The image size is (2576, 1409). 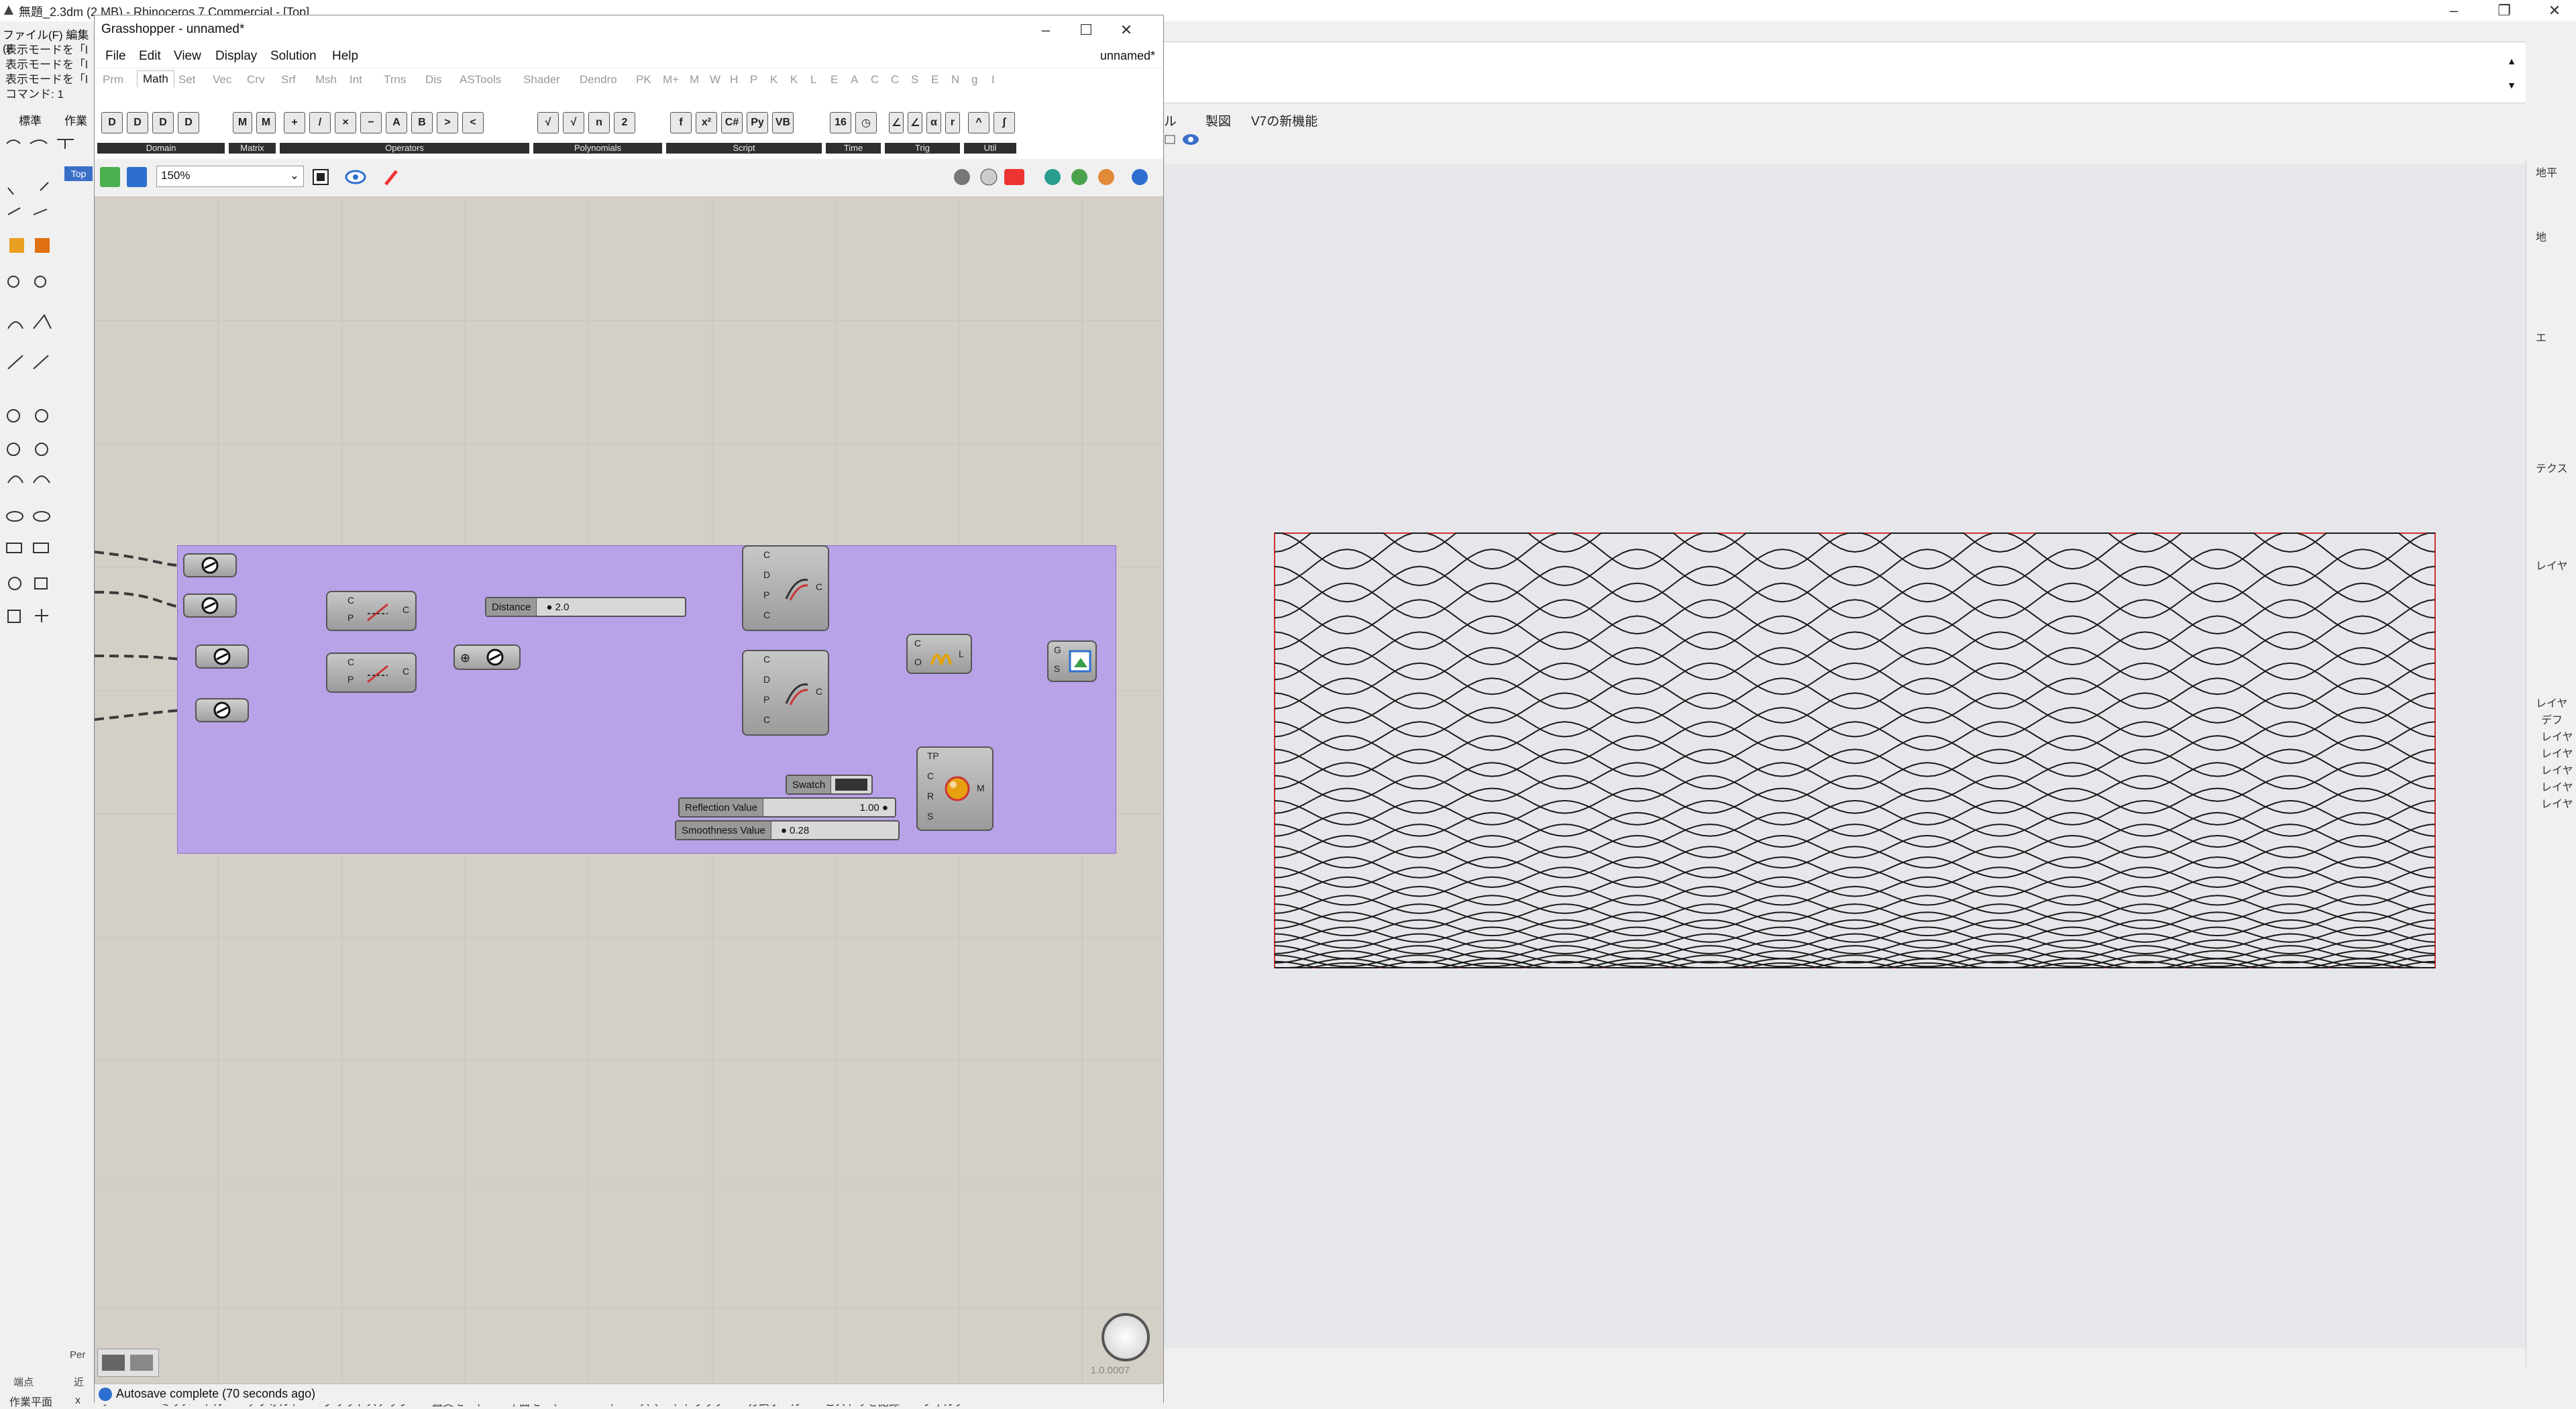 What do you see at coordinates (293, 56) in the screenshot?
I see `gh-menu-solution: Solution` at bounding box center [293, 56].